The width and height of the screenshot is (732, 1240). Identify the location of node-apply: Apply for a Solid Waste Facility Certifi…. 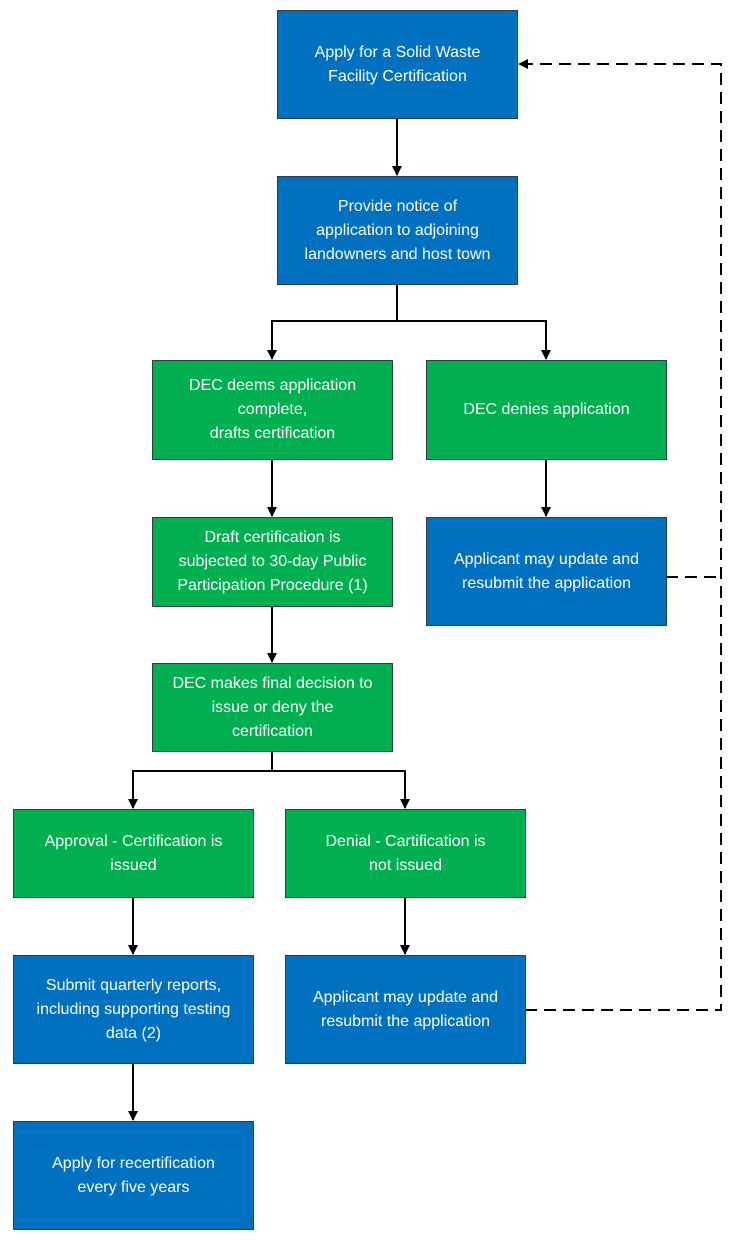
(397, 64).